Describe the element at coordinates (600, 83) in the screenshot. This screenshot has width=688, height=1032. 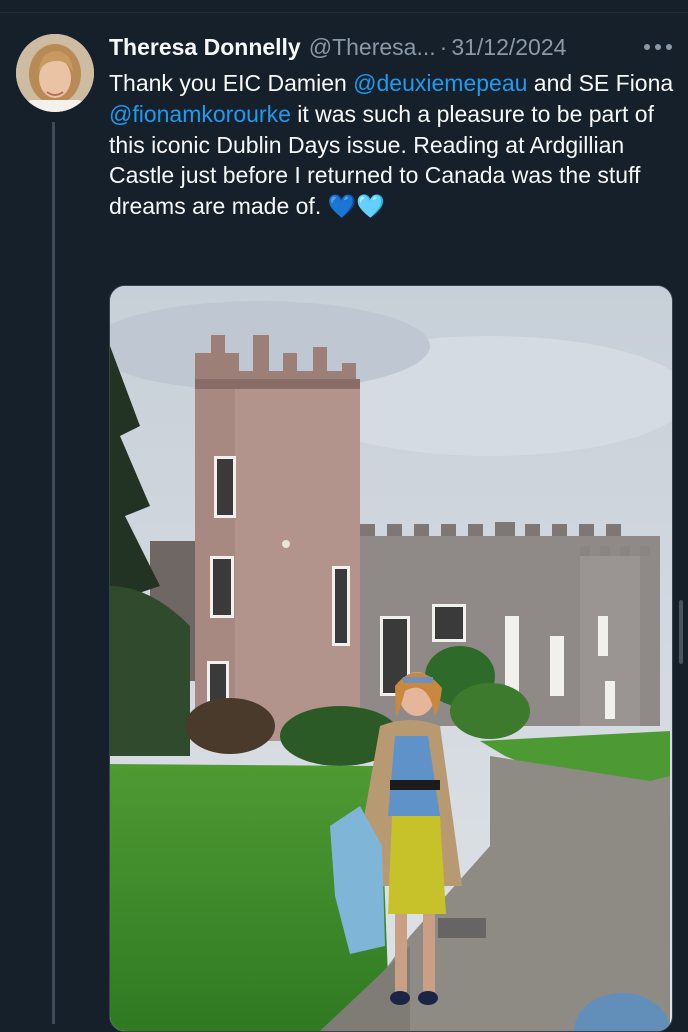
I see `tweet-text-part: and SE Fiona` at that location.